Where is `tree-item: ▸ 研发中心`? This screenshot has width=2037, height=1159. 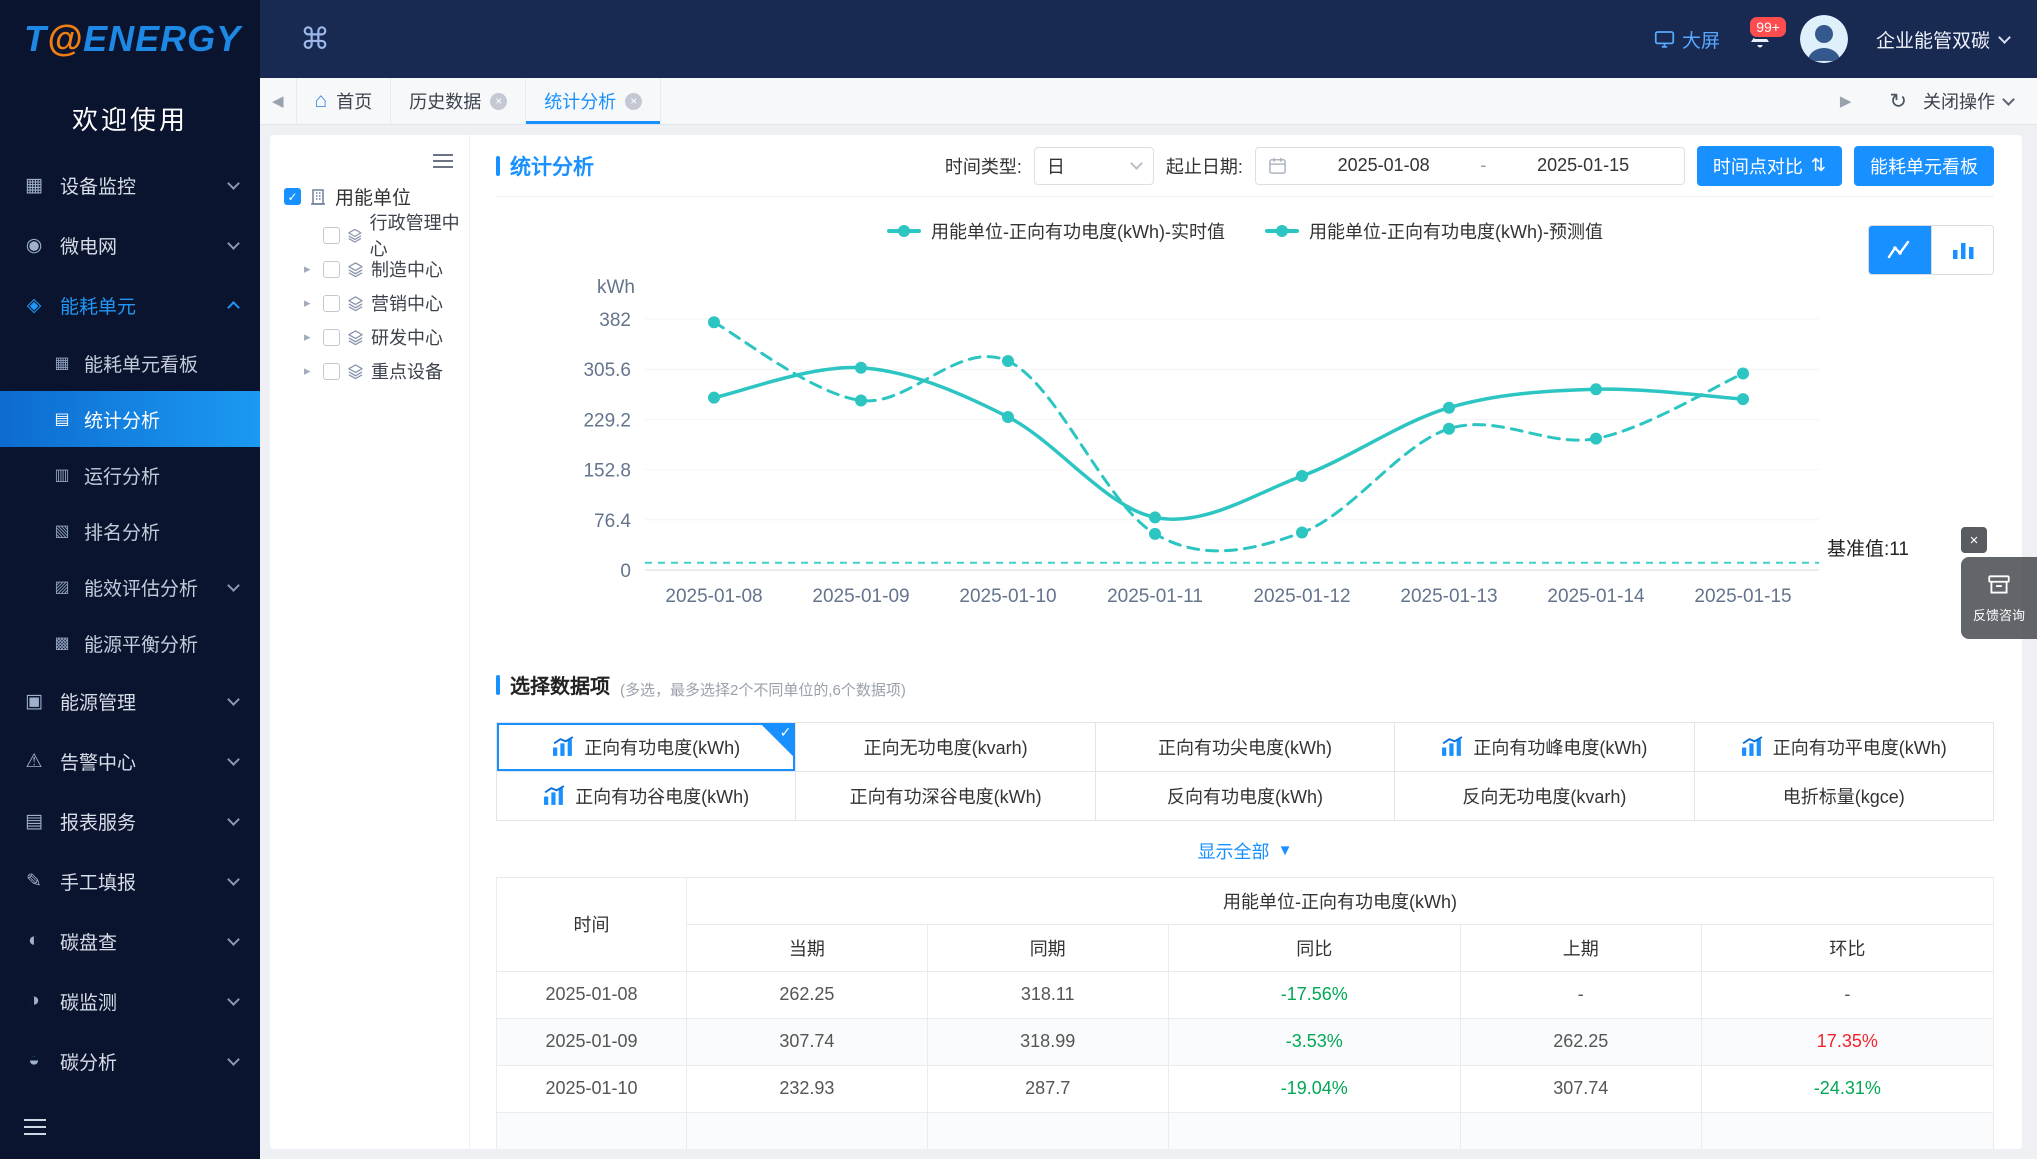
tree-item: ▸ 研发中心 is located at coordinates (386, 337).